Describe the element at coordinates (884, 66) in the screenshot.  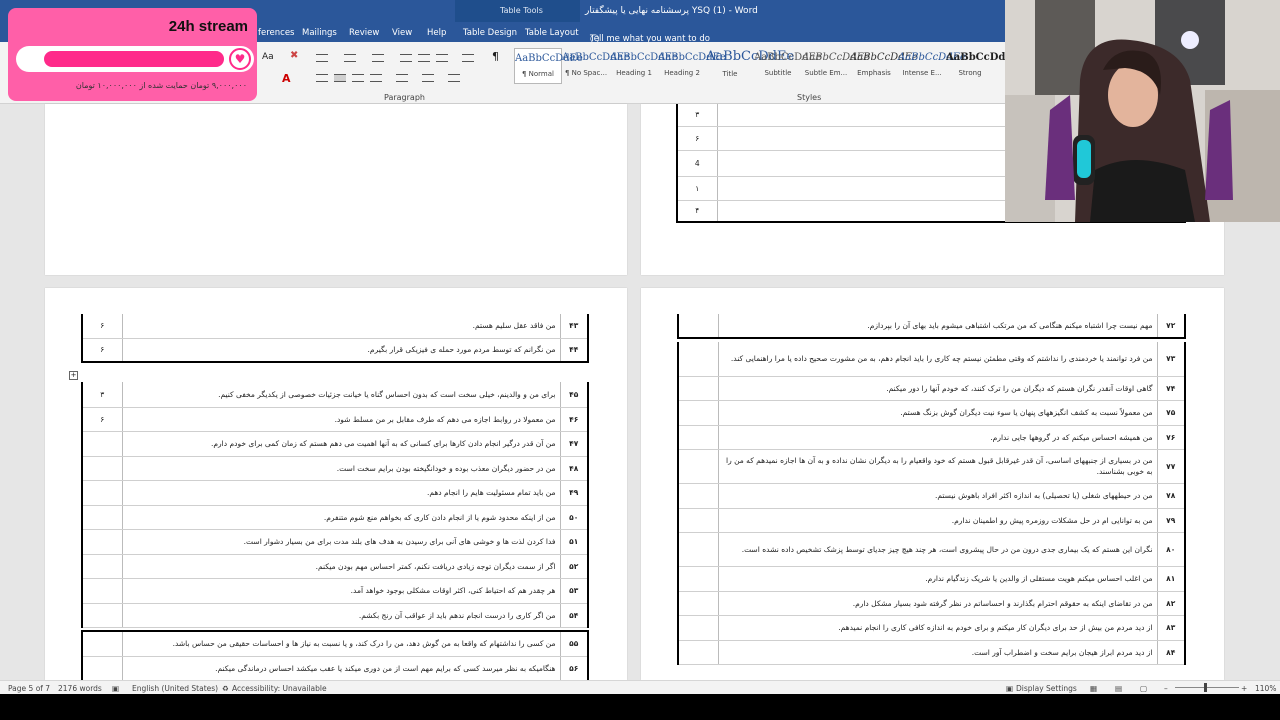
I see `style-emphasis: AaBbCcDdEe Emphasis` at that location.